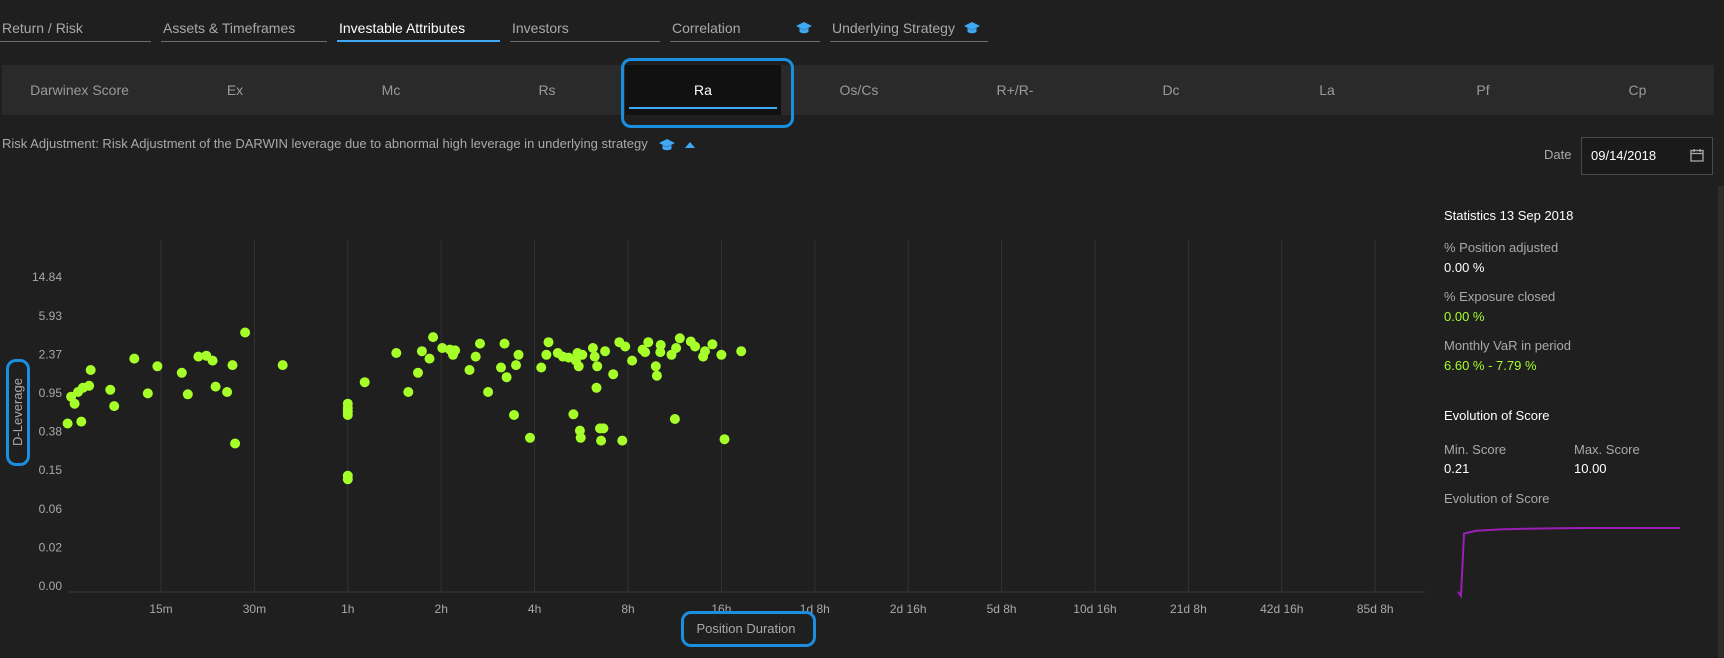 The image size is (1724, 658). I want to click on tab-mc: Mc, so click(391, 90).